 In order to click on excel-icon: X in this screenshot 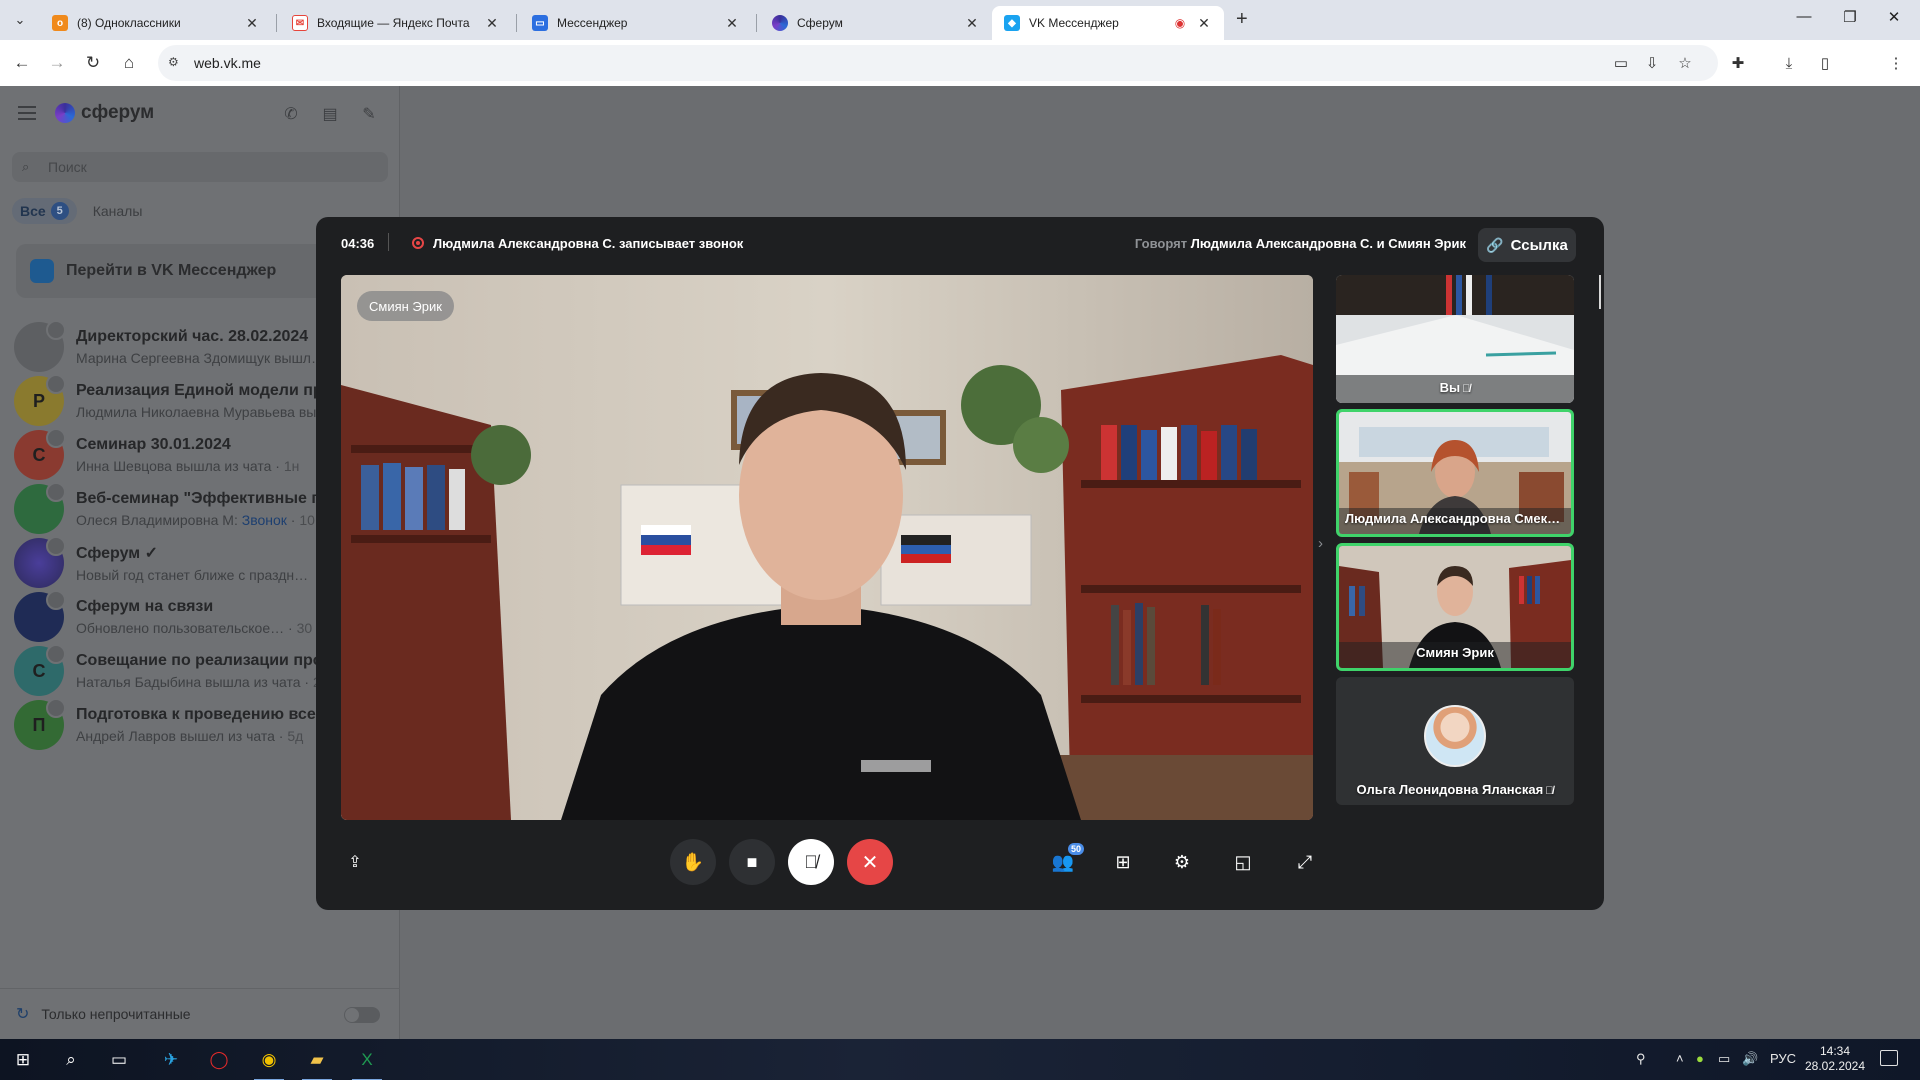, I will do `click(367, 1062)`.